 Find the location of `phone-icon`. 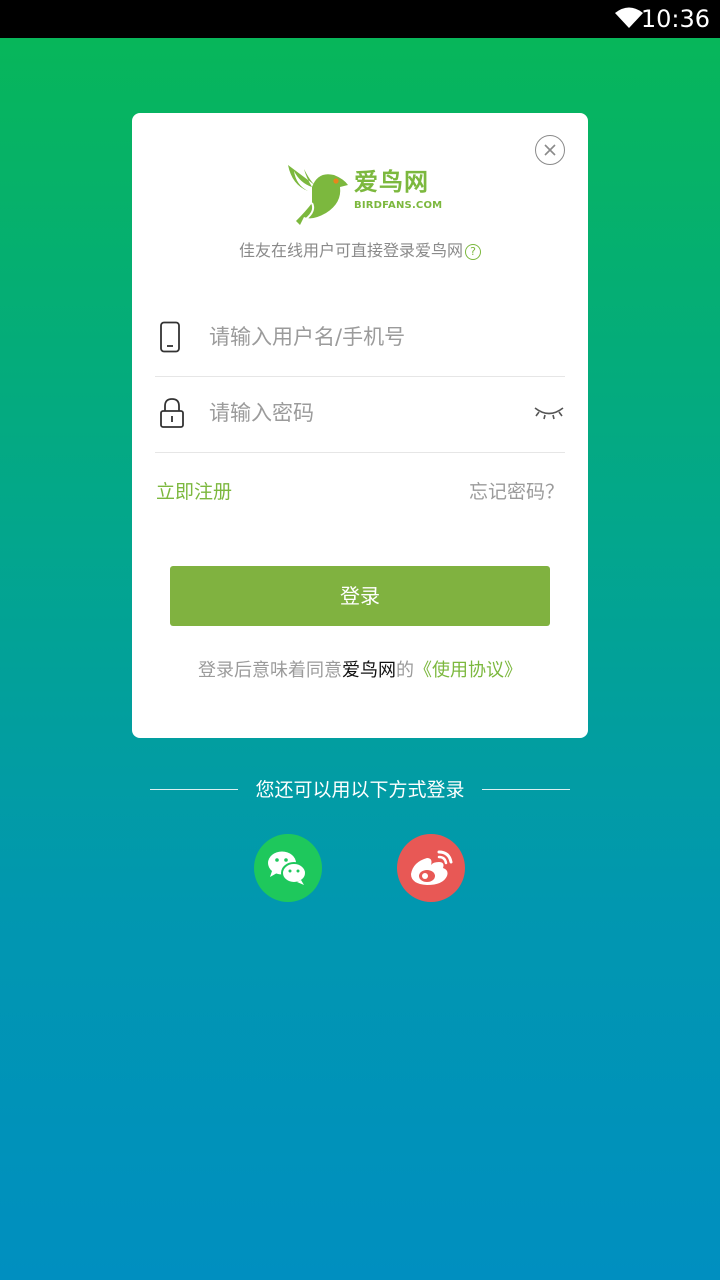

phone-icon is located at coordinates (170, 337).